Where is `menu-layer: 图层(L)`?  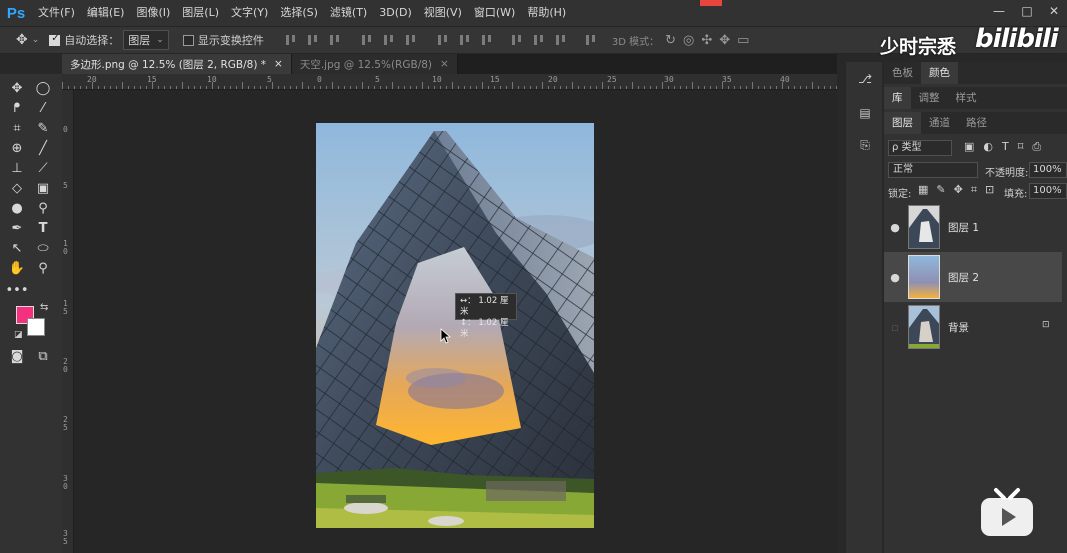
menu-layer: 图层(L) is located at coordinates (200, 13).